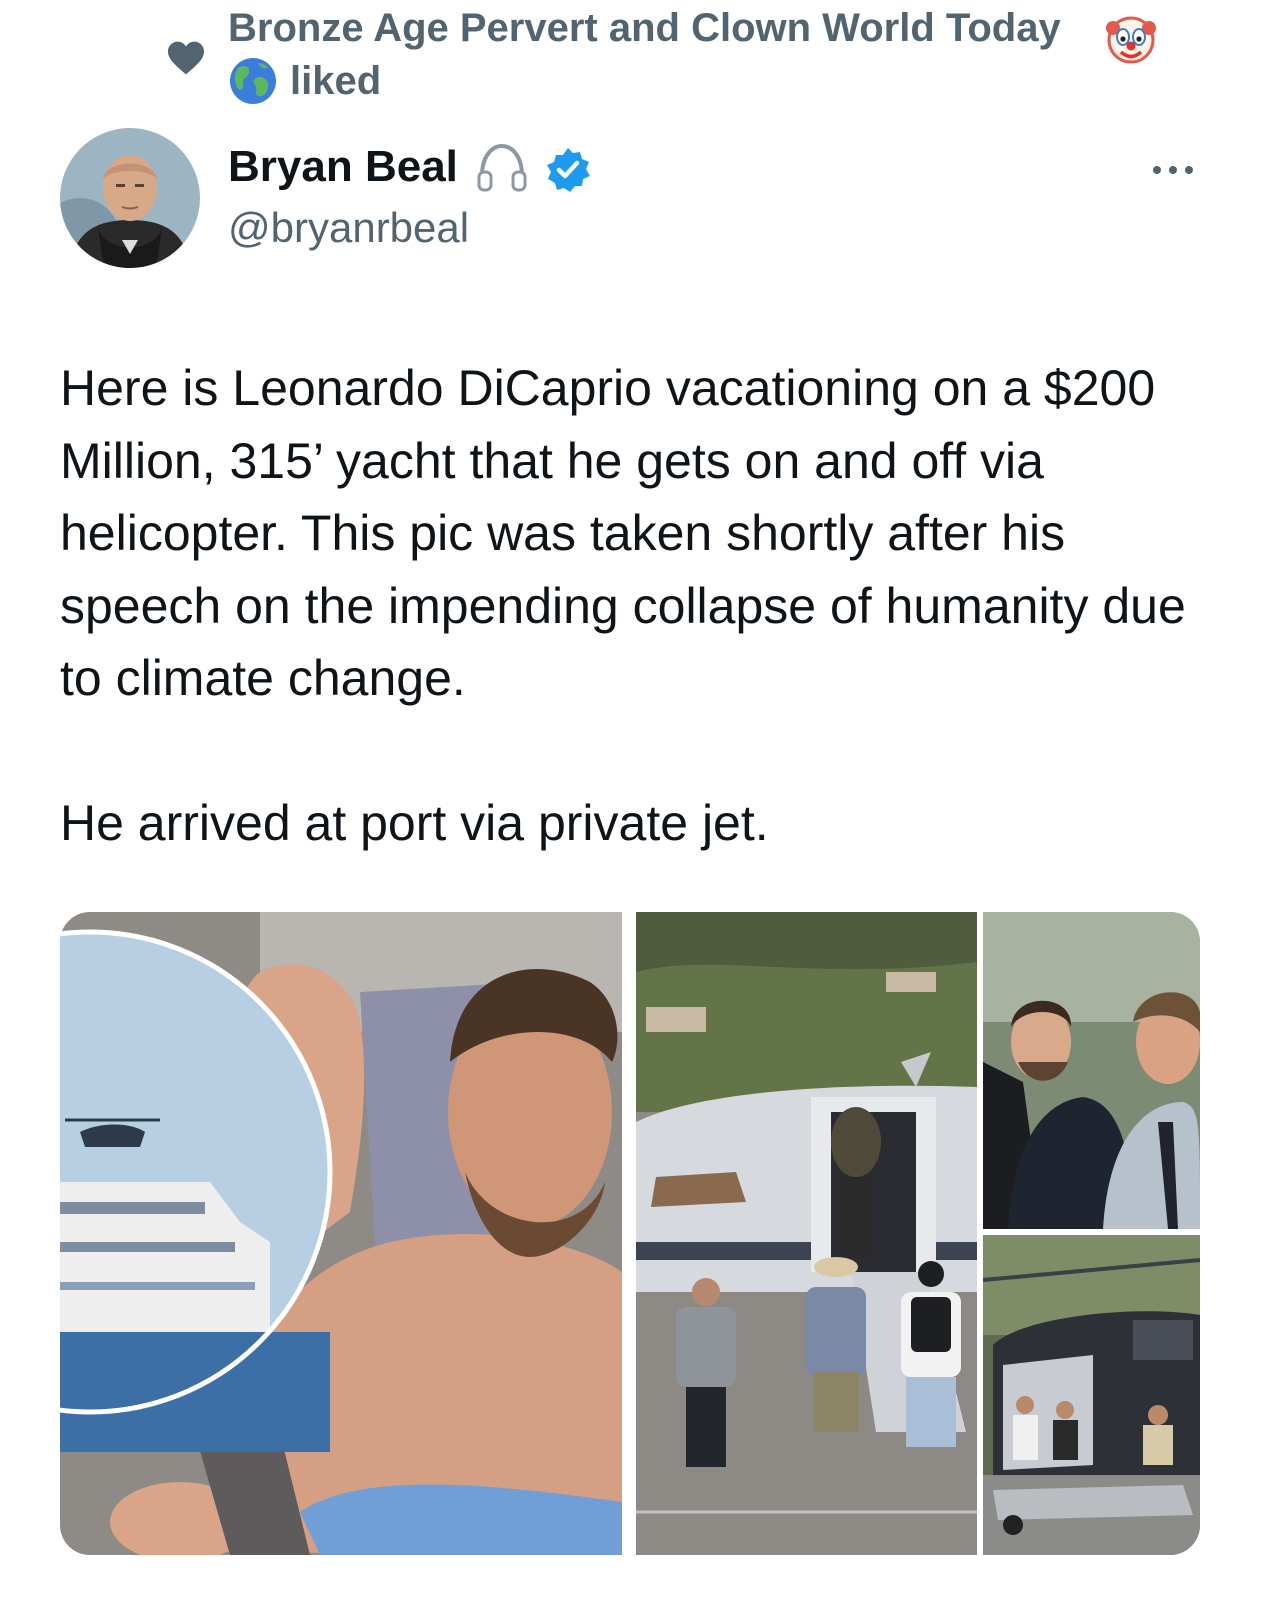 Image resolution: width=1284 pixels, height=1601 pixels. Describe the element at coordinates (343, 167) in the screenshot. I see `author-name: Bryan Beal` at that location.